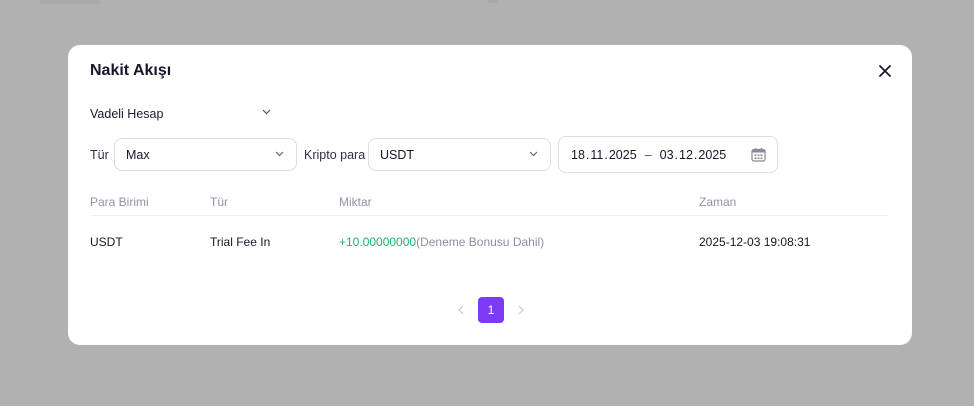 This screenshot has height=406, width=974. I want to click on modal-title: Nakit Akışı, so click(131, 70).